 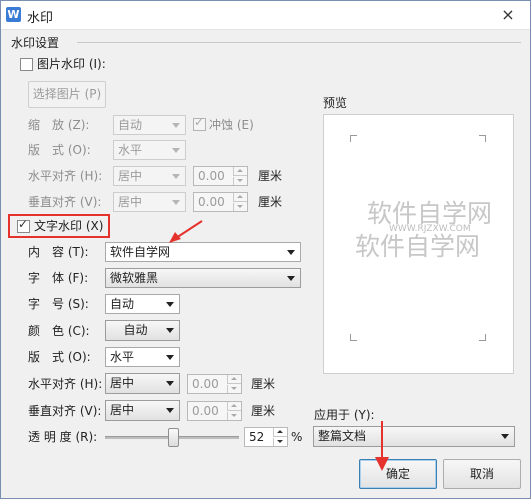 I want to click on size-label: 字 号 (S):, so click(x=58, y=304).